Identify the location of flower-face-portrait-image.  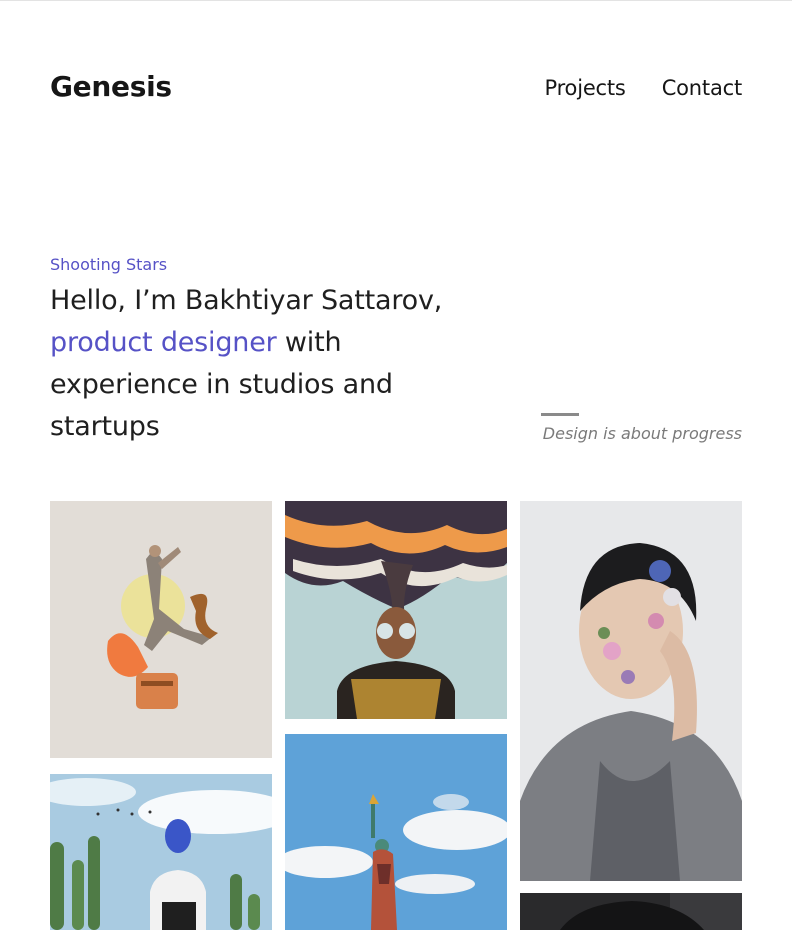
(631, 691).